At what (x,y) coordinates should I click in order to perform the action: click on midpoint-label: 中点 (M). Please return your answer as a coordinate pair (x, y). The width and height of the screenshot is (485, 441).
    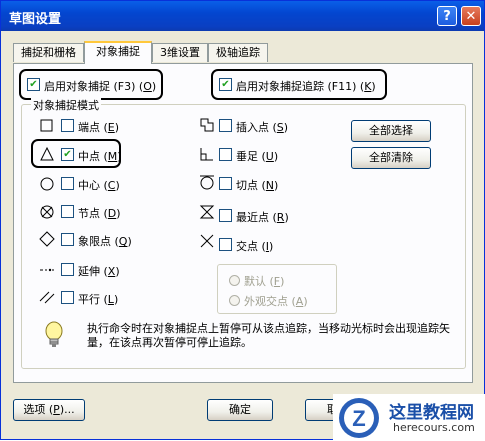
    Looking at the image, I should click on (100, 156).